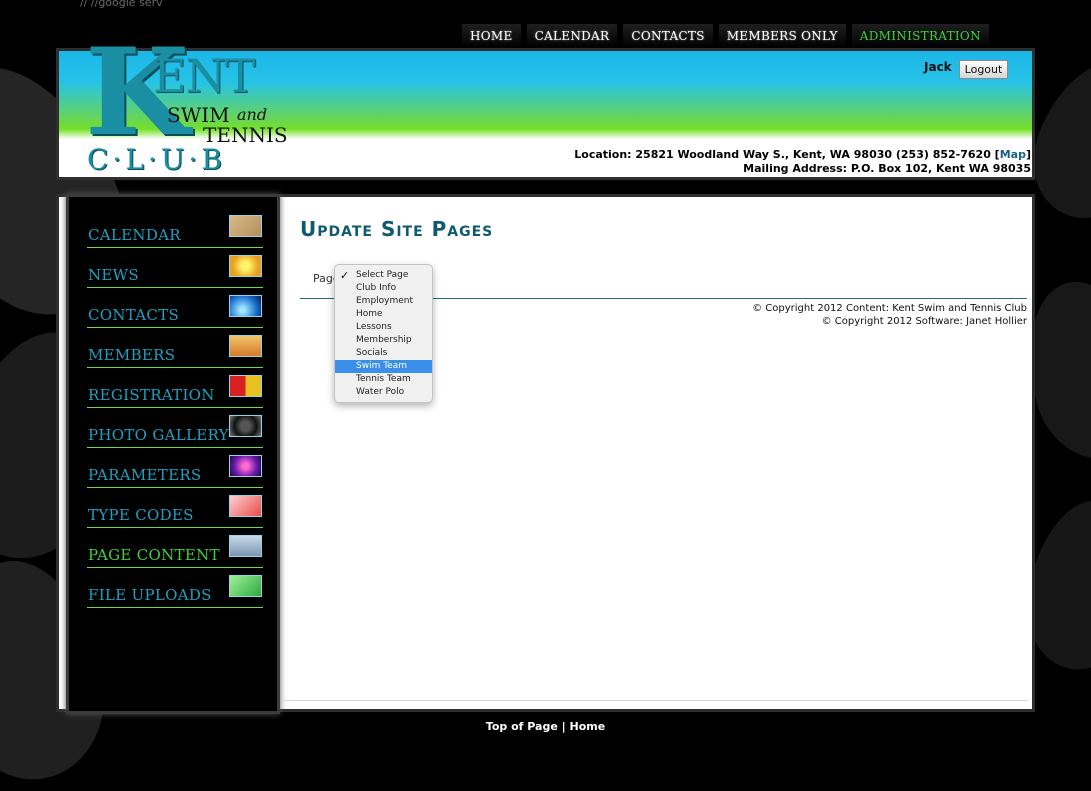 This screenshot has height=791, width=1091. Describe the element at coordinates (156, 159) in the screenshot. I see `logo-club: C·L·U·B` at that location.